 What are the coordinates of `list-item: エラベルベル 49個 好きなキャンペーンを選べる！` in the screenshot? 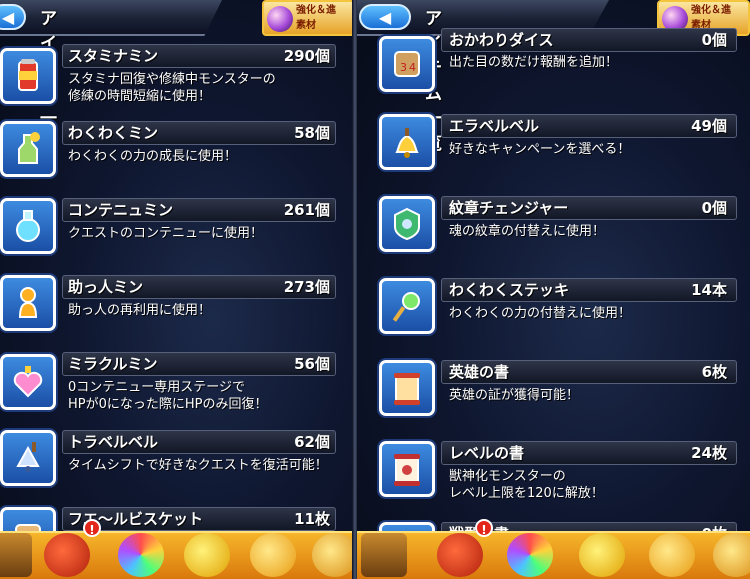 It's located at (559, 145).